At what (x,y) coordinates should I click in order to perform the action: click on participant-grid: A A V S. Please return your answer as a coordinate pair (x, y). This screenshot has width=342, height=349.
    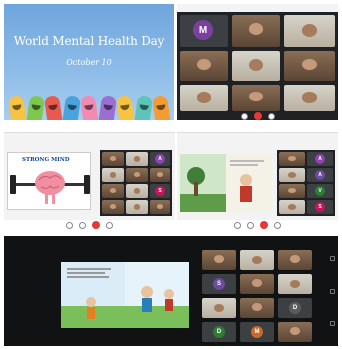
    Looking at the image, I should click on (306, 183).